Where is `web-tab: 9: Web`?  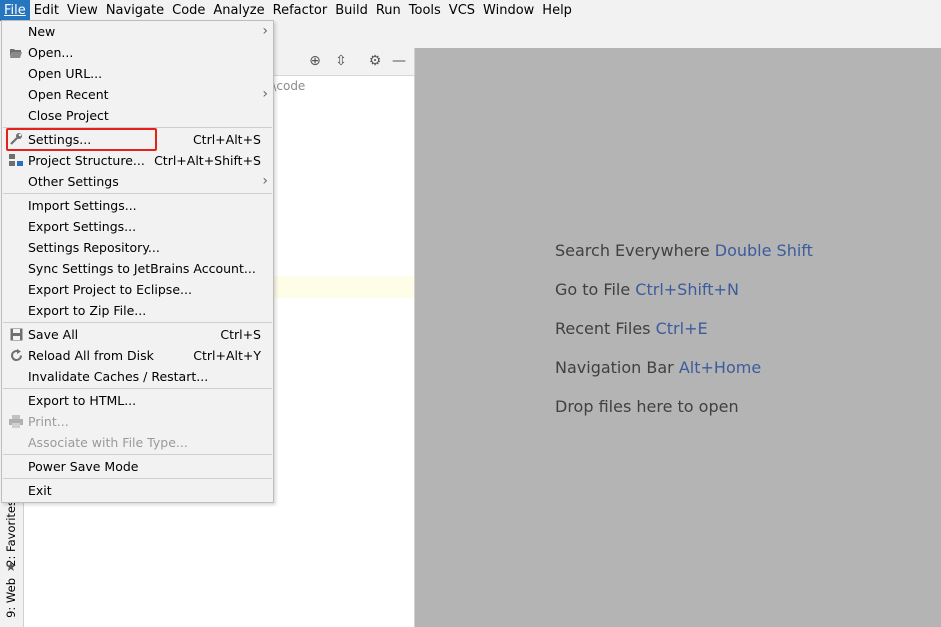 web-tab: 9: Web is located at coordinates (11, 598).